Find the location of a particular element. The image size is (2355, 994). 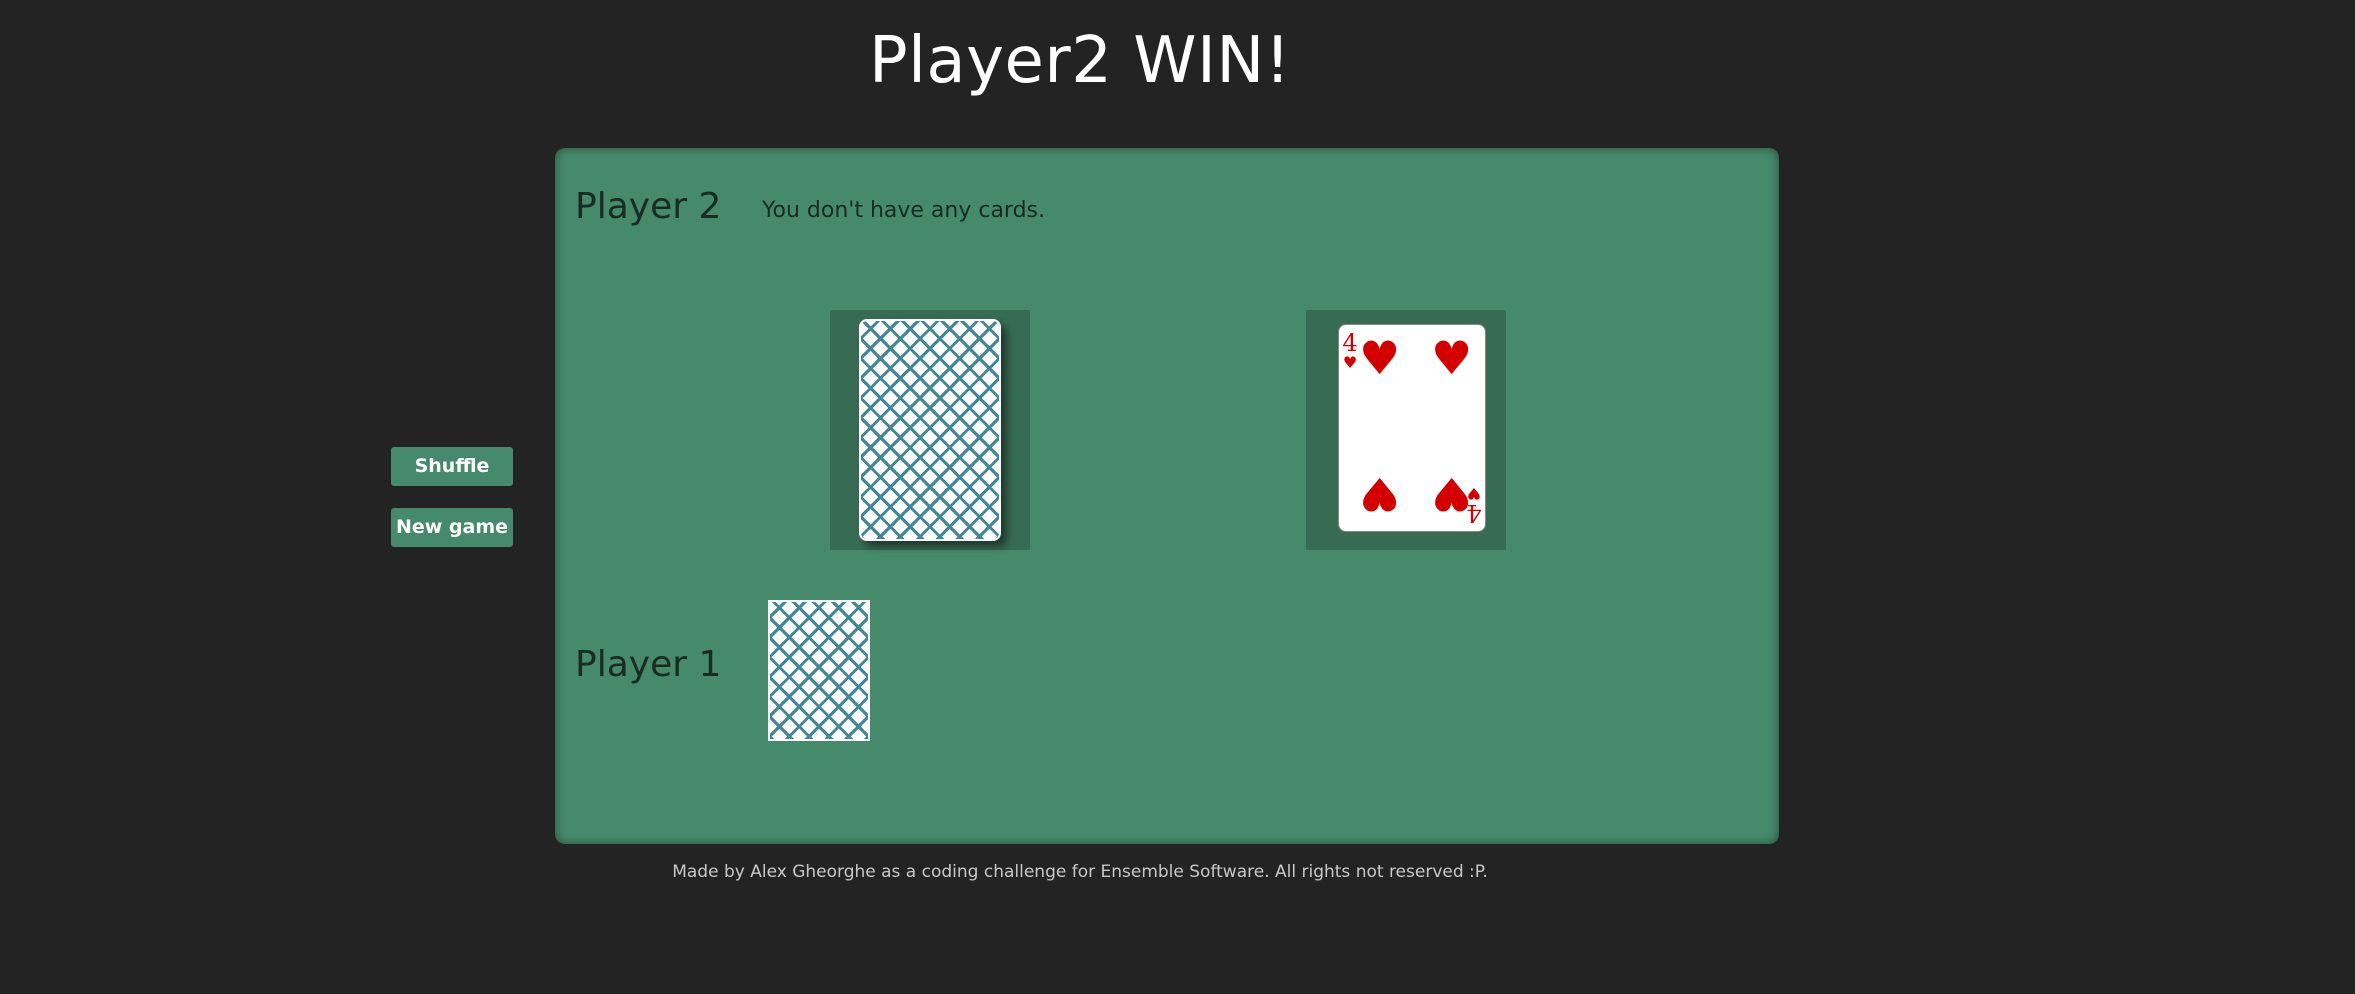

game-controls: Shuffle New game is located at coordinates (452, 508).